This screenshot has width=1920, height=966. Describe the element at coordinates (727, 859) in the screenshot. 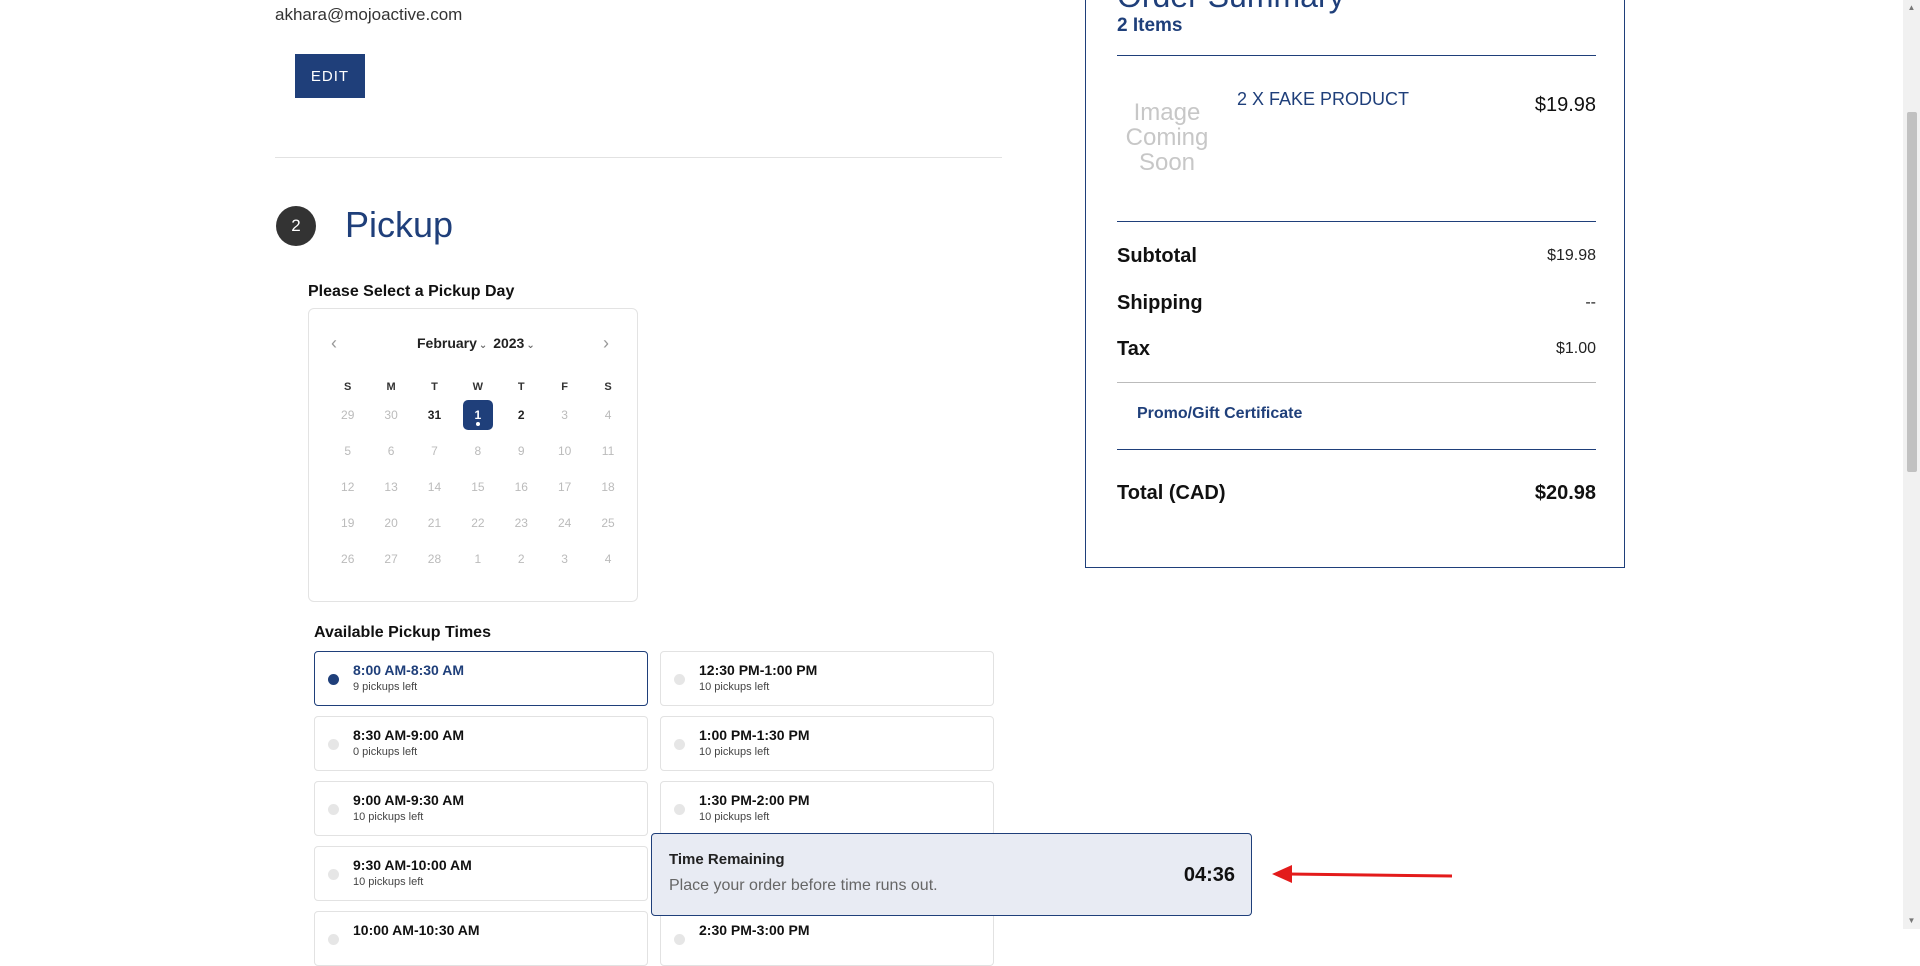

I see `time-remaining-title: Time Remaining` at that location.